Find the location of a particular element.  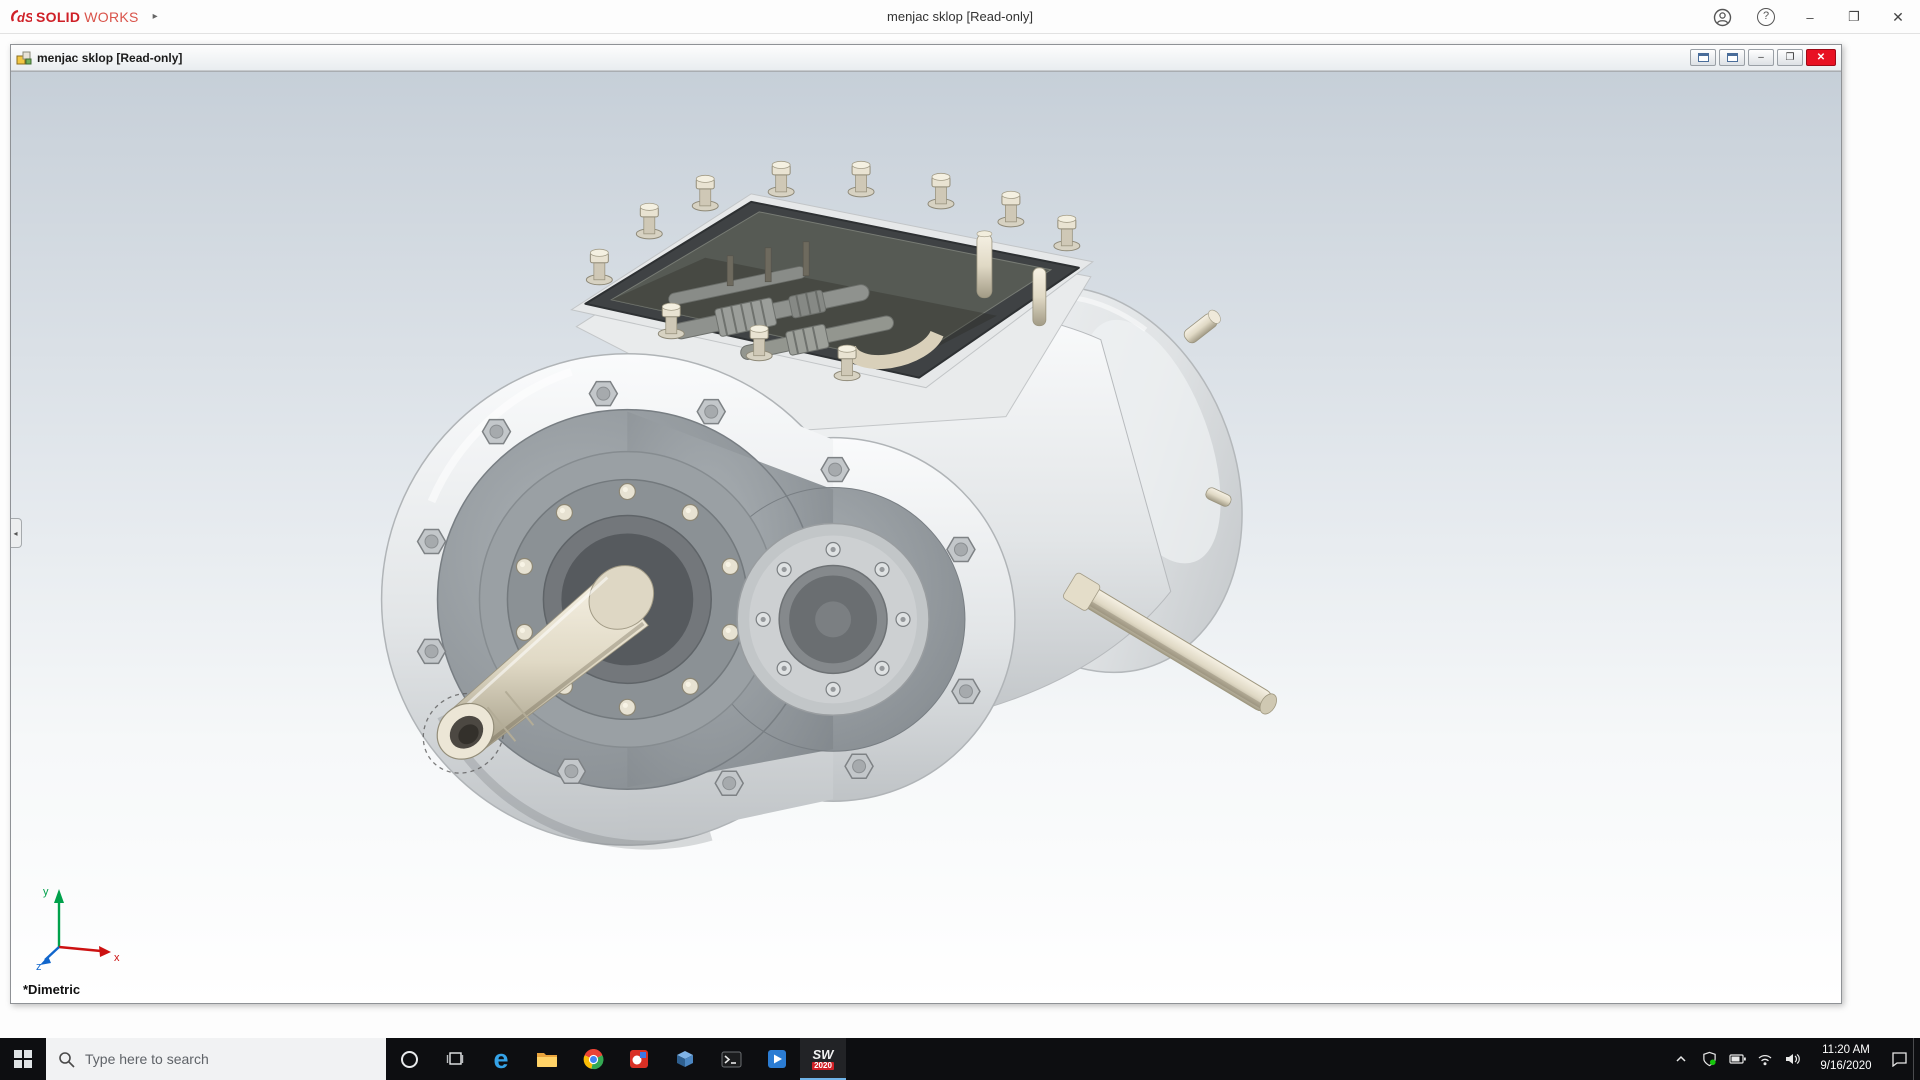

triad-x-label: x is located at coordinates (117, 958).